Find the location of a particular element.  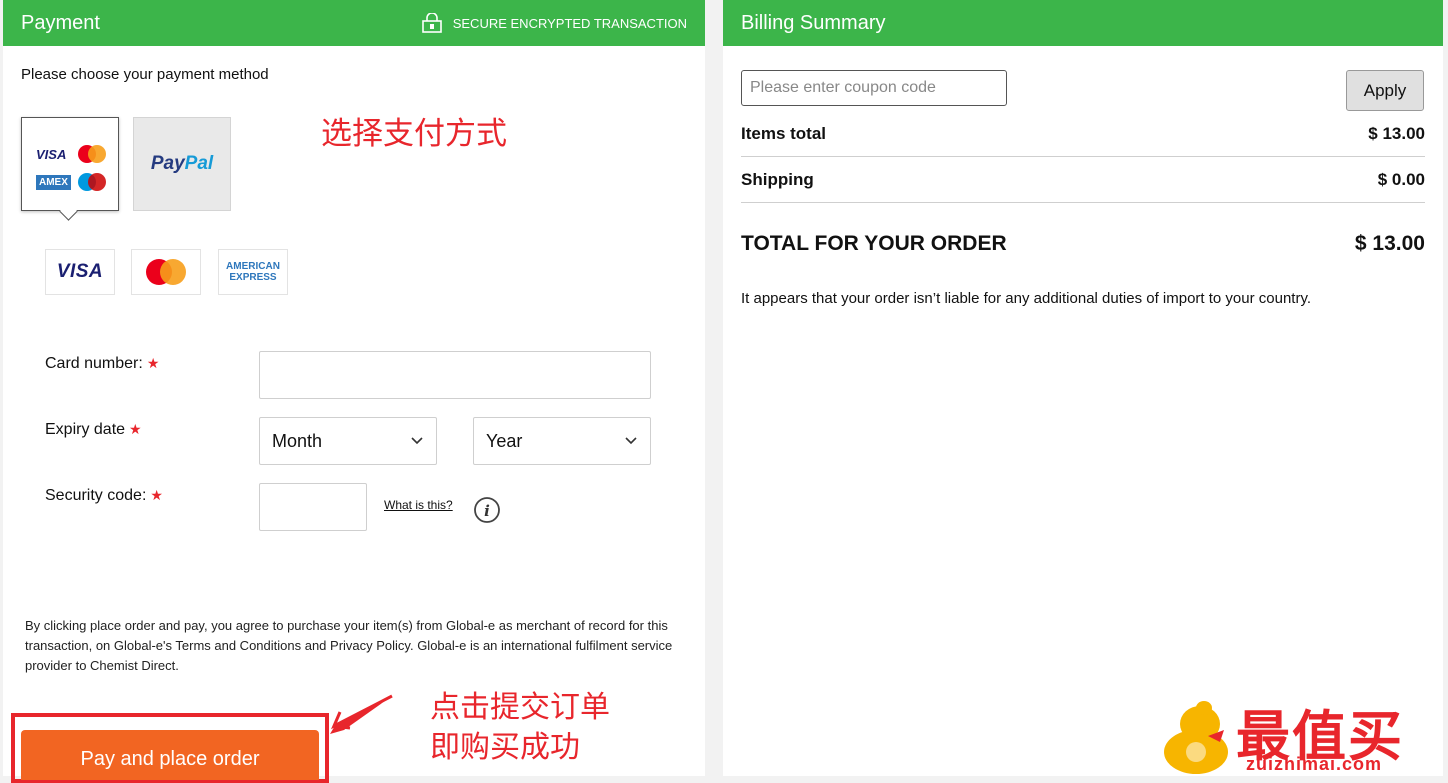

items-total-value: $ 13.00 is located at coordinates (1396, 133).